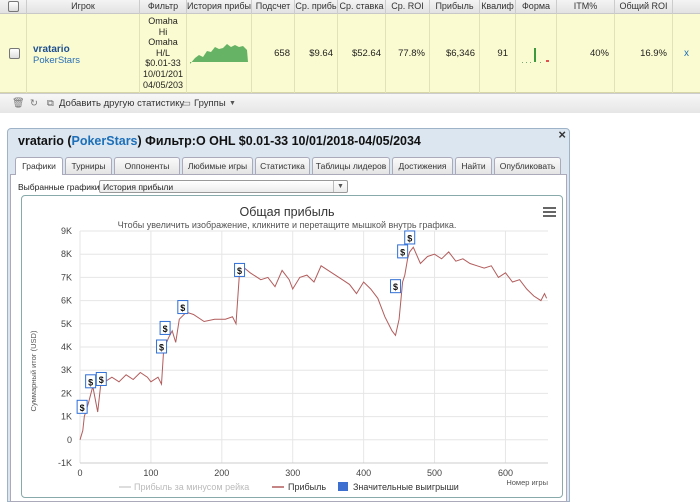 The image size is (700, 502). What do you see at coordinates (586, 7) in the screenshot?
I see `col-header-itm: ITM%` at bounding box center [586, 7].